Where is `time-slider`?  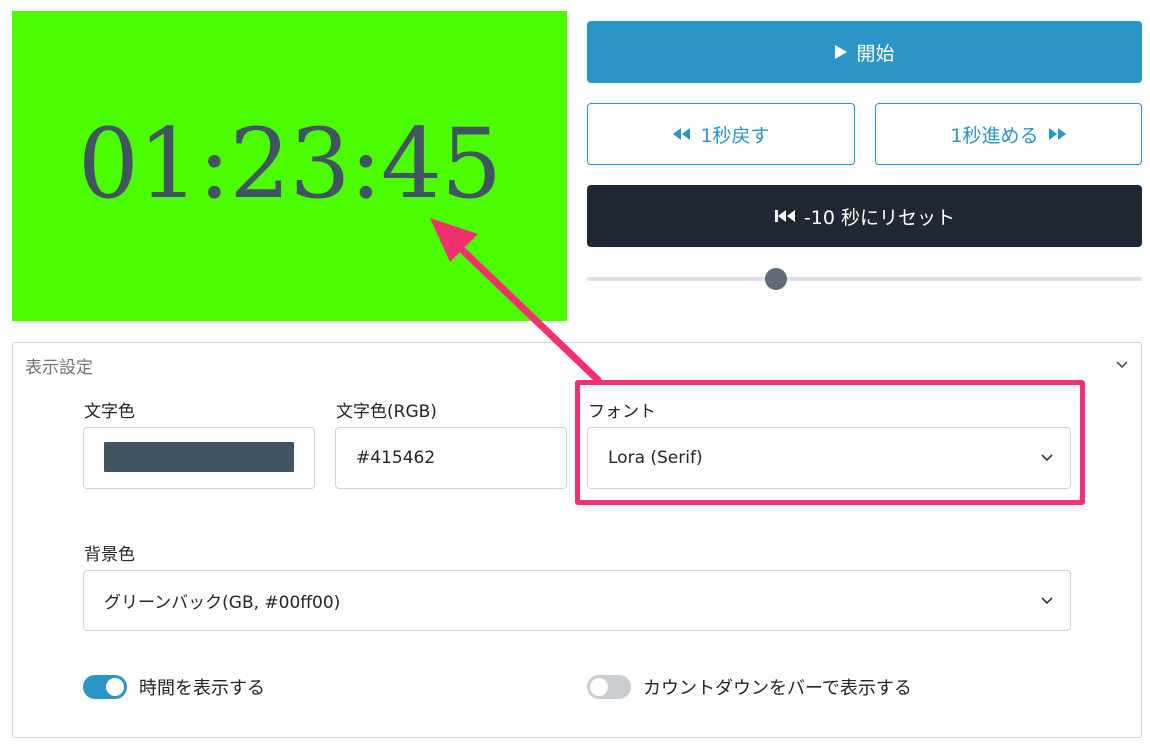 time-slider is located at coordinates (864, 279).